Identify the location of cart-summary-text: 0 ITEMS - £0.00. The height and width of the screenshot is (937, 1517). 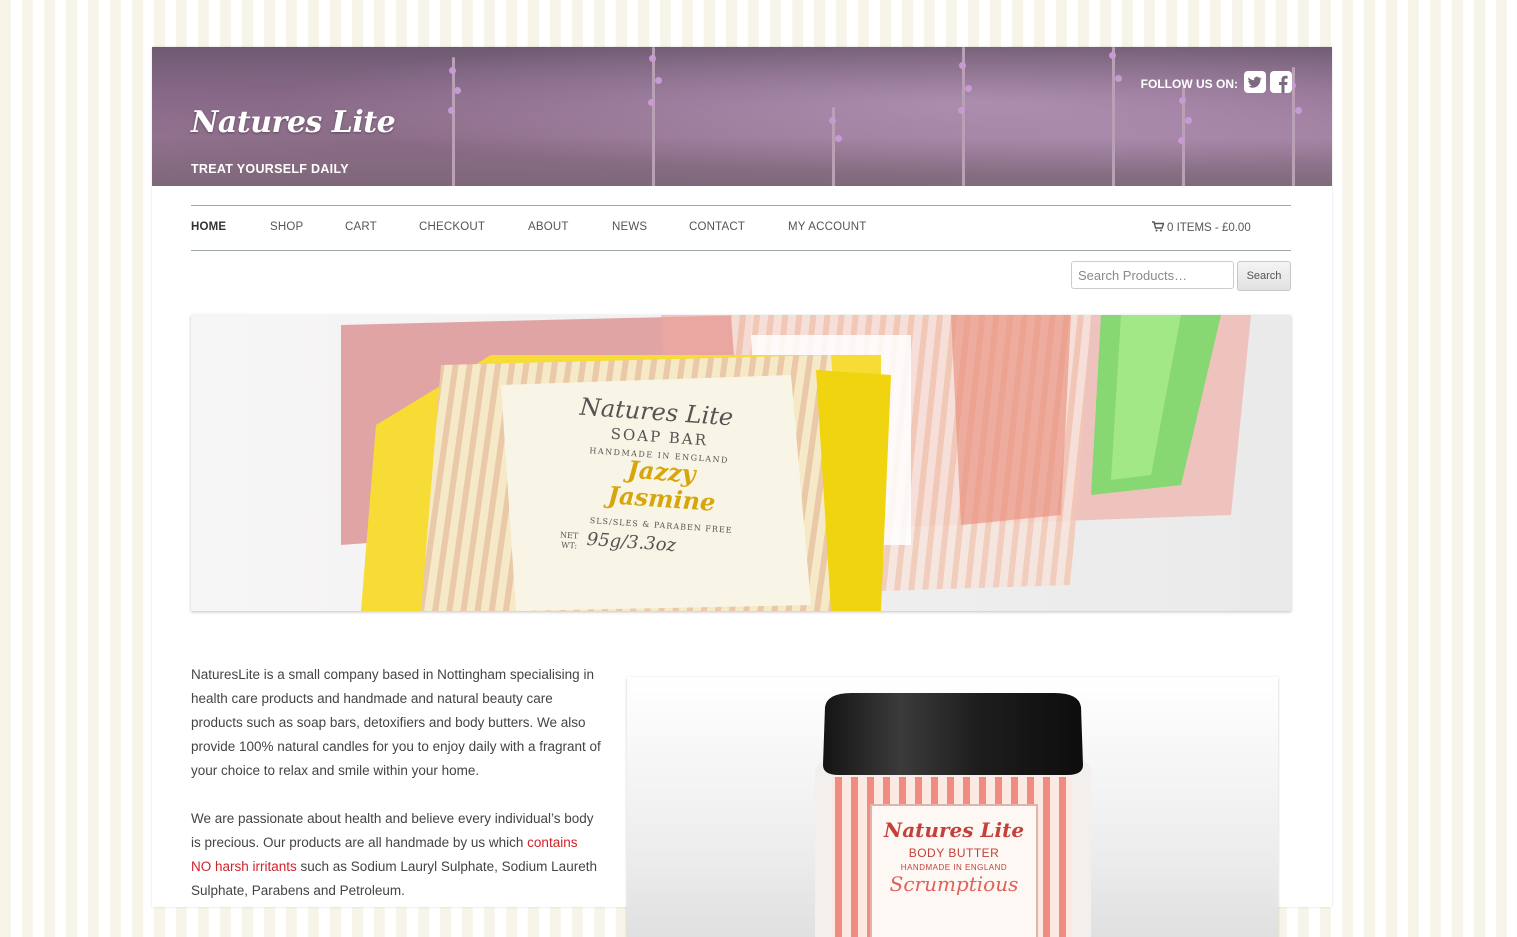
(1209, 228).